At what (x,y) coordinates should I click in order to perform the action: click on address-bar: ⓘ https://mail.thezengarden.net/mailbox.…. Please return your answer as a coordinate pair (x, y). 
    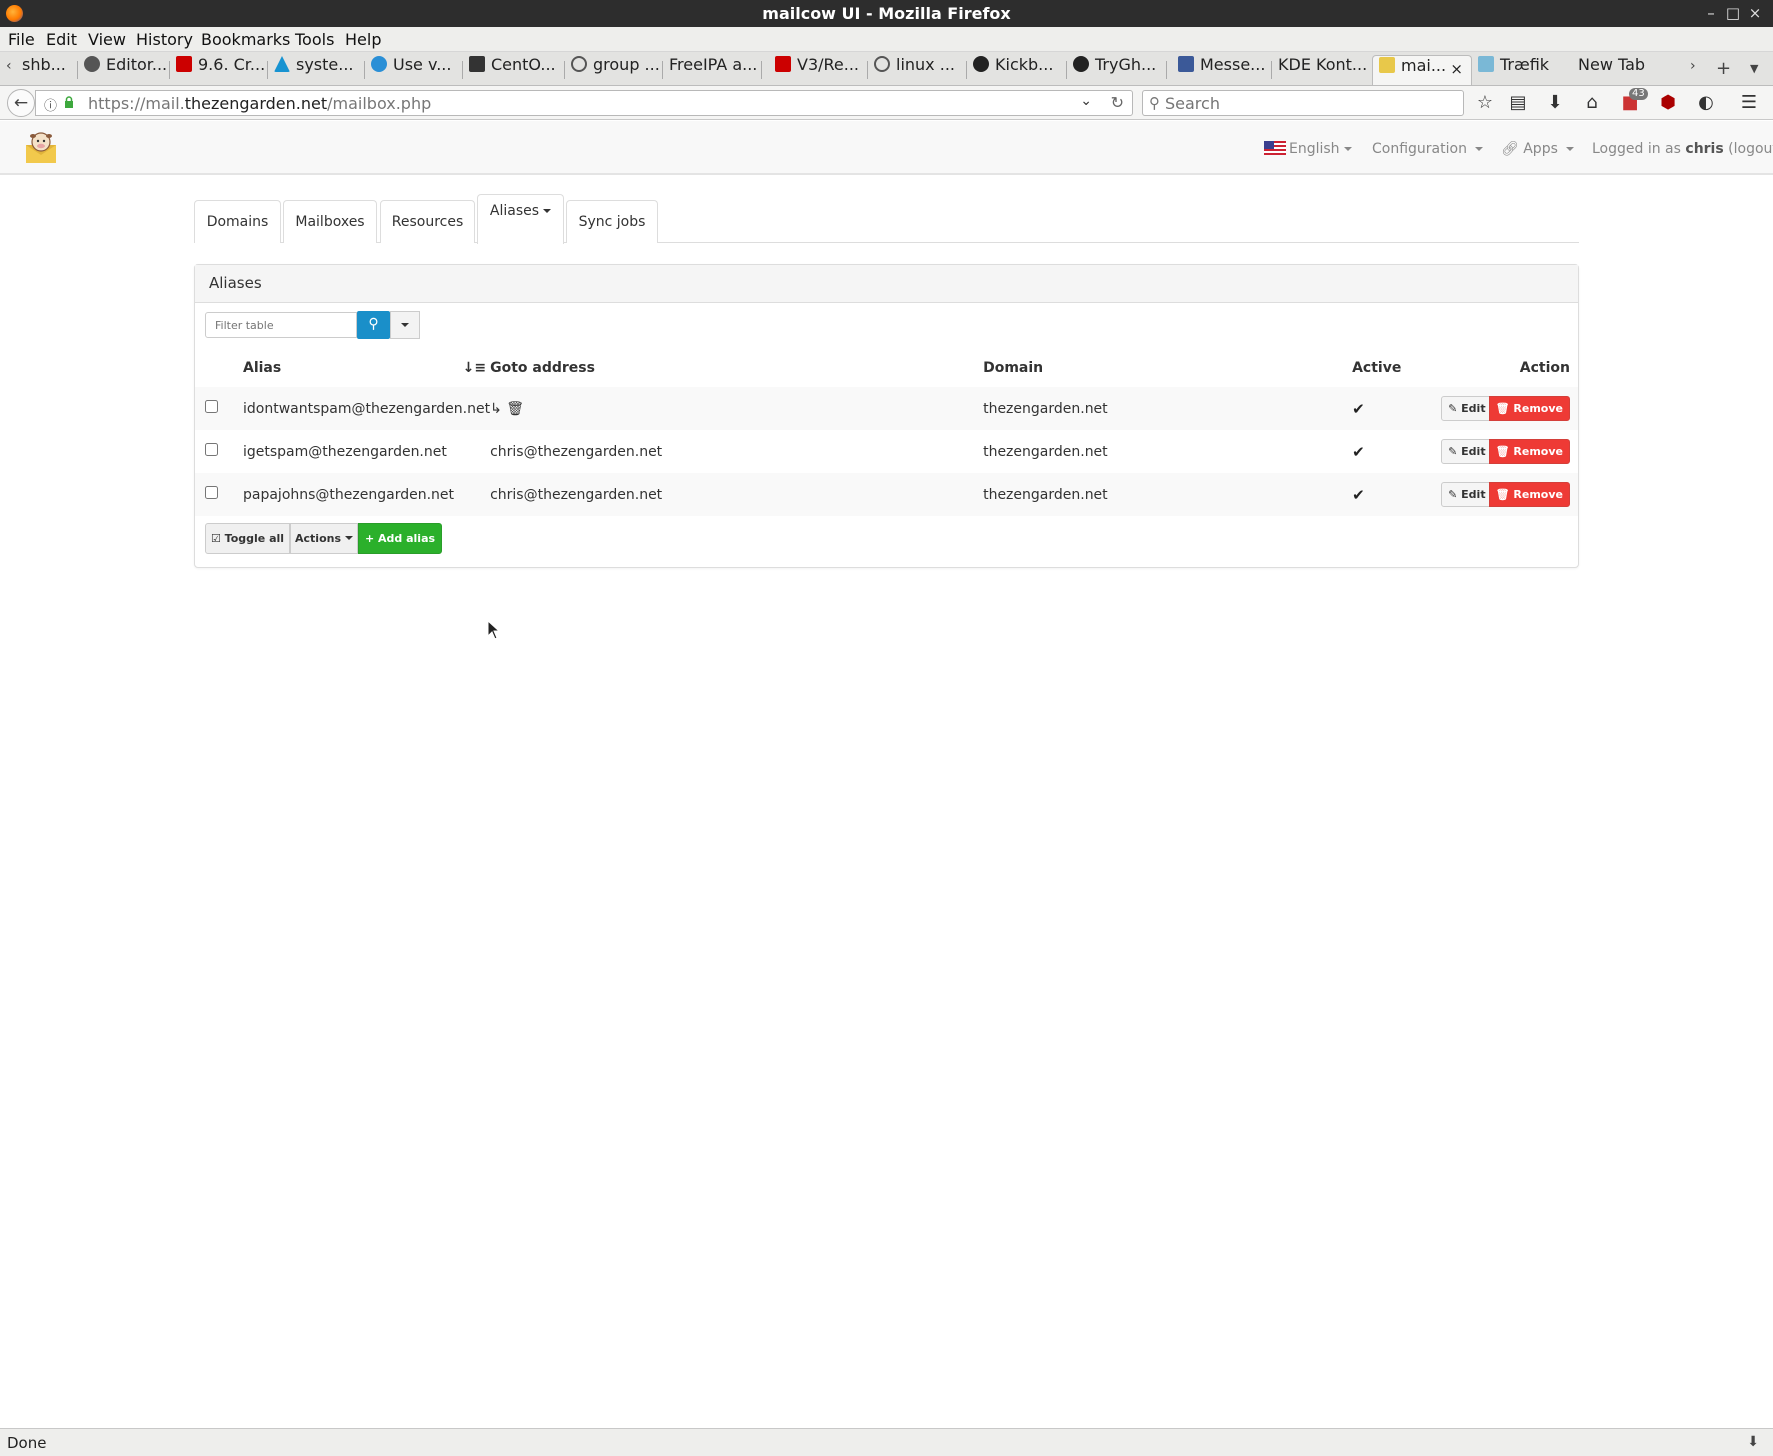
    Looking at the image, I should click on (584, 103).